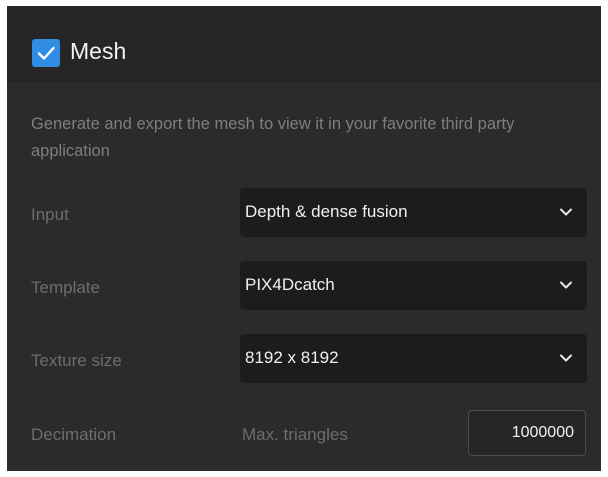  I want to click on mesh-enable-checkbox, so click(46, 53).